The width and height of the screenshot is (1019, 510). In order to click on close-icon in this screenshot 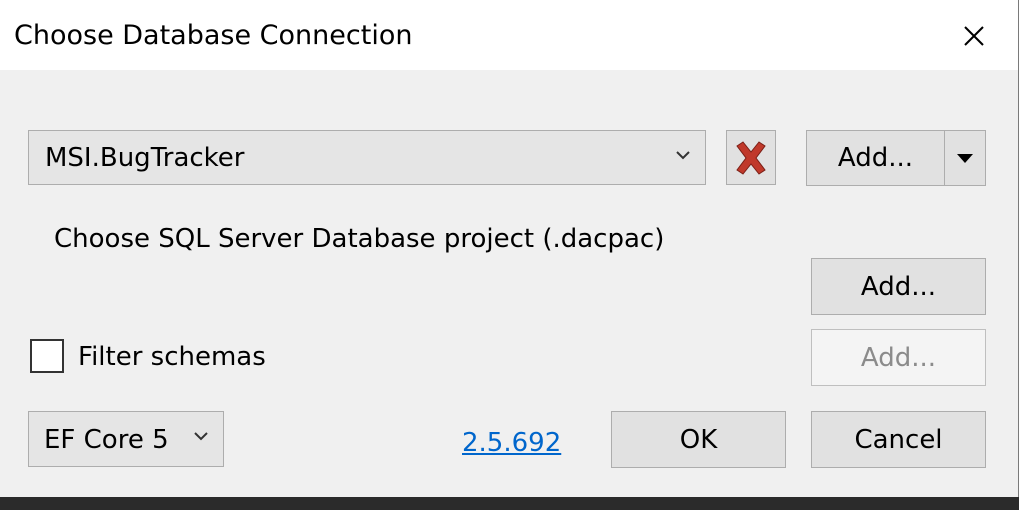, I will do `click(974, 36)`.